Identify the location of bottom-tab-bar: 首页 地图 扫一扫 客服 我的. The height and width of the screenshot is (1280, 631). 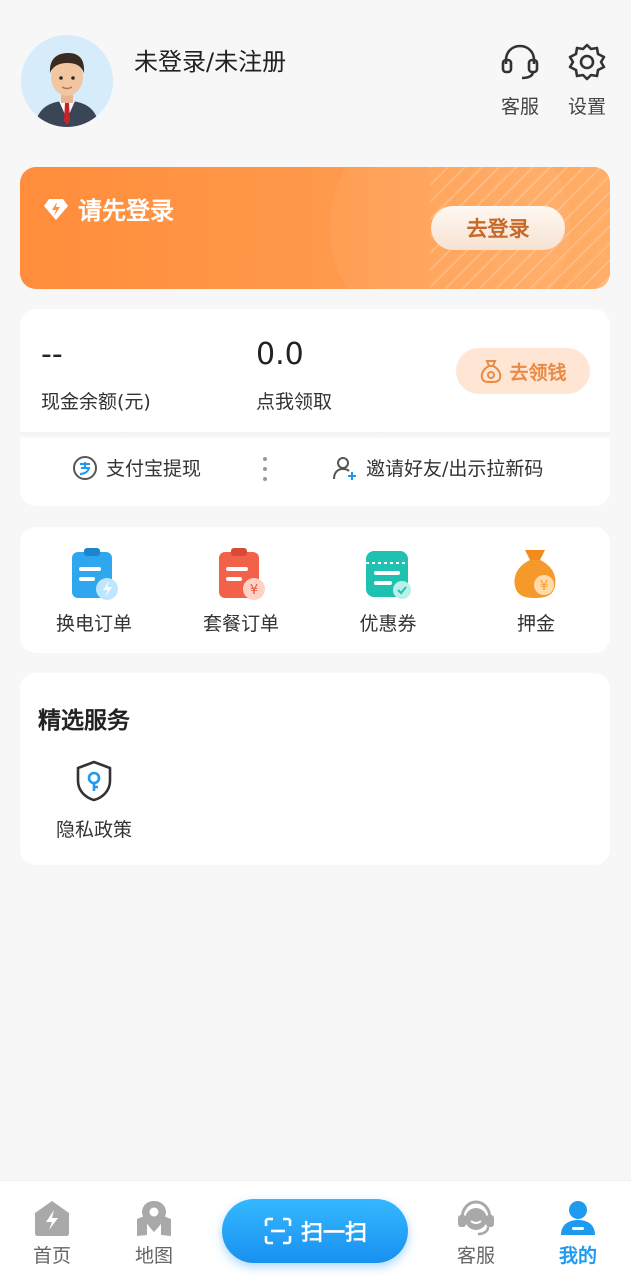
(315, 1230).